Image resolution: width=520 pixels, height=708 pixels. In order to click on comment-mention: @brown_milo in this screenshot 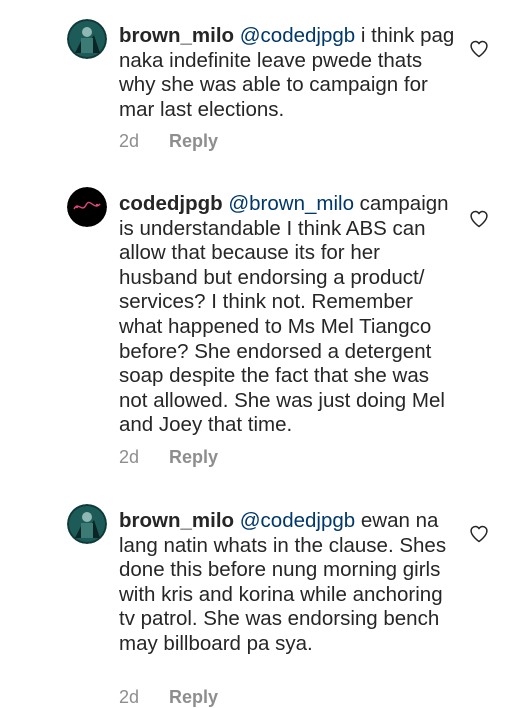, I will do `click(291, 203)`.